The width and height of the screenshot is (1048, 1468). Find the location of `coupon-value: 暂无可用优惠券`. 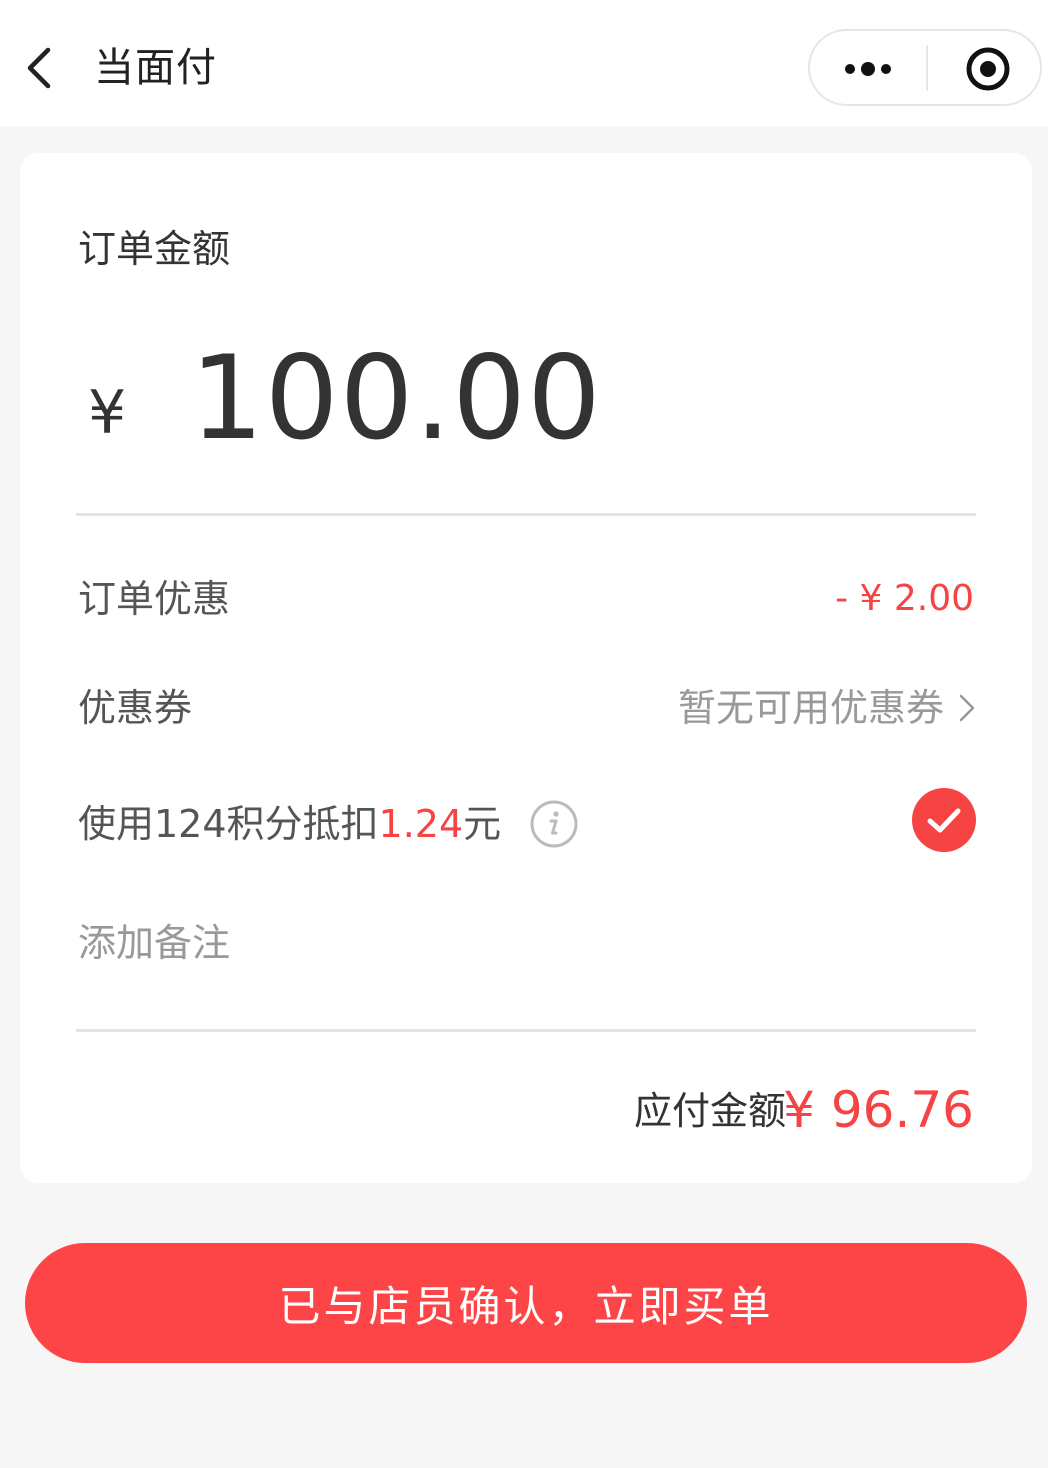

coupon-value: 暂无可用优惠券 is located at coordinates (810, 708).